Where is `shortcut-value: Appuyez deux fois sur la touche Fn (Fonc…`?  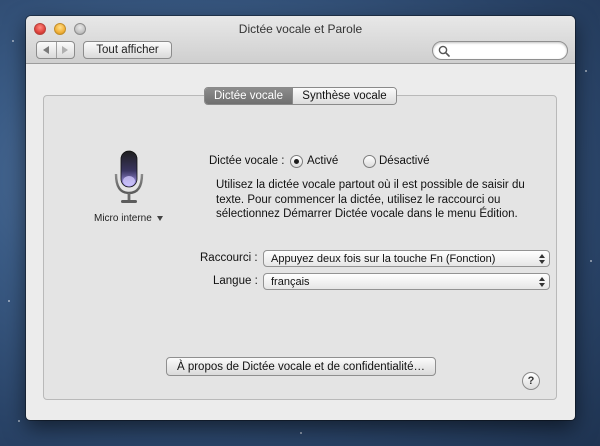 shortcut-value: Appuyez deux fois sur la touche Fn (Fonc… is located at coordinates (383, 258).